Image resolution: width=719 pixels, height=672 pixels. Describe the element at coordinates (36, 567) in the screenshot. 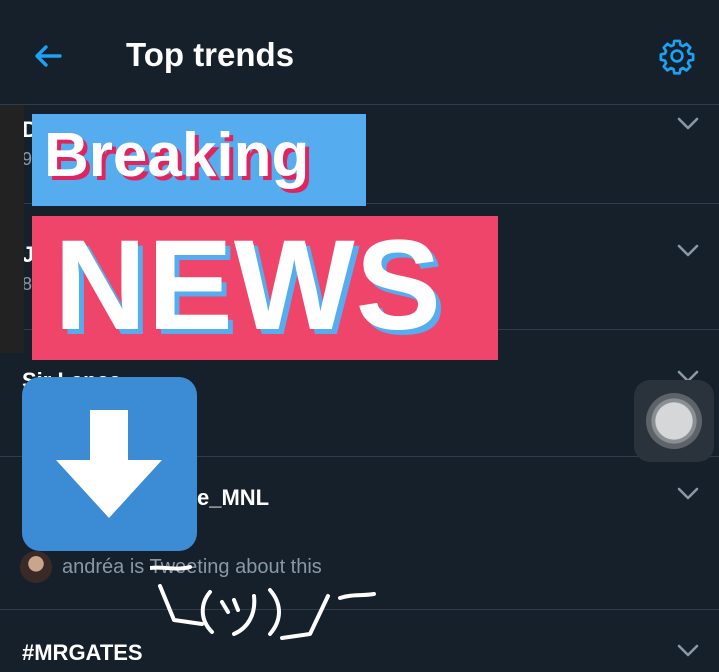

I see `avatar` at that location.